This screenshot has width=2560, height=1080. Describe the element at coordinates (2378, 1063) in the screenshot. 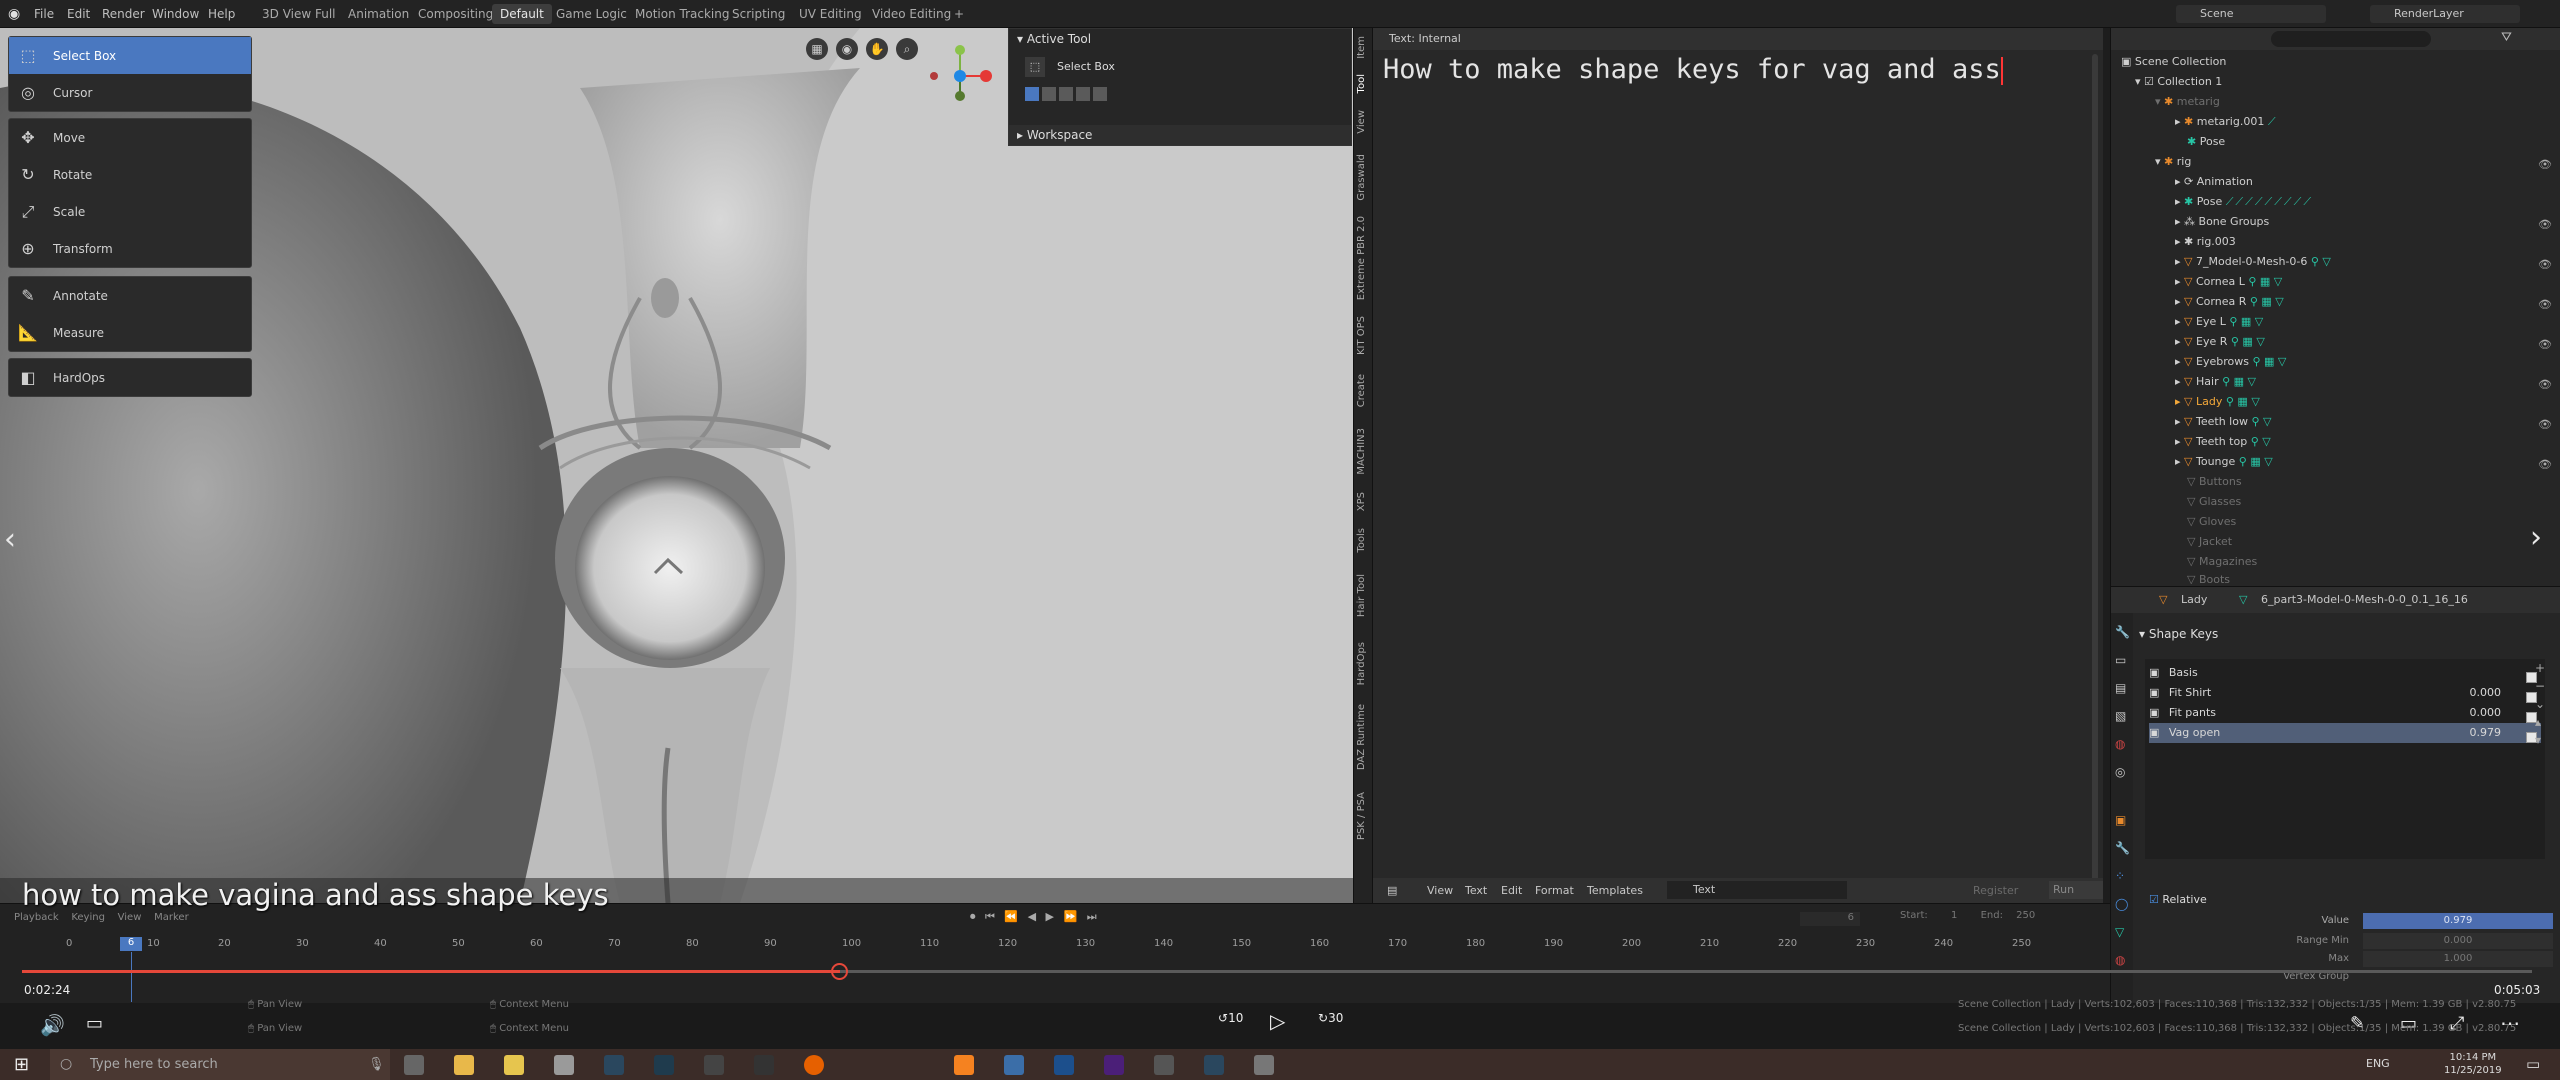

I see `language-indicator: ENG` at that location.